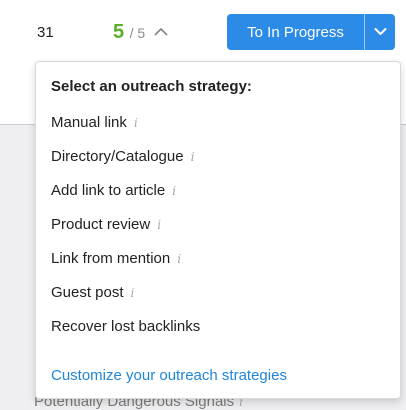 This screenshot has width=406, height=410. I want to click on menu-item-manual-link: Manual link i, so click(218, 122).